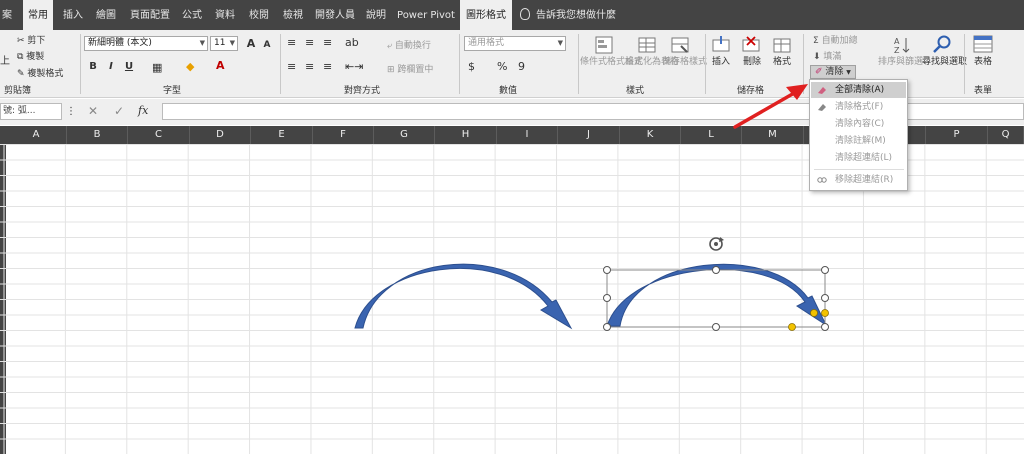 The image size is (1024, 454). I want to click on copy-icon: ⧉, so click(22, 57).